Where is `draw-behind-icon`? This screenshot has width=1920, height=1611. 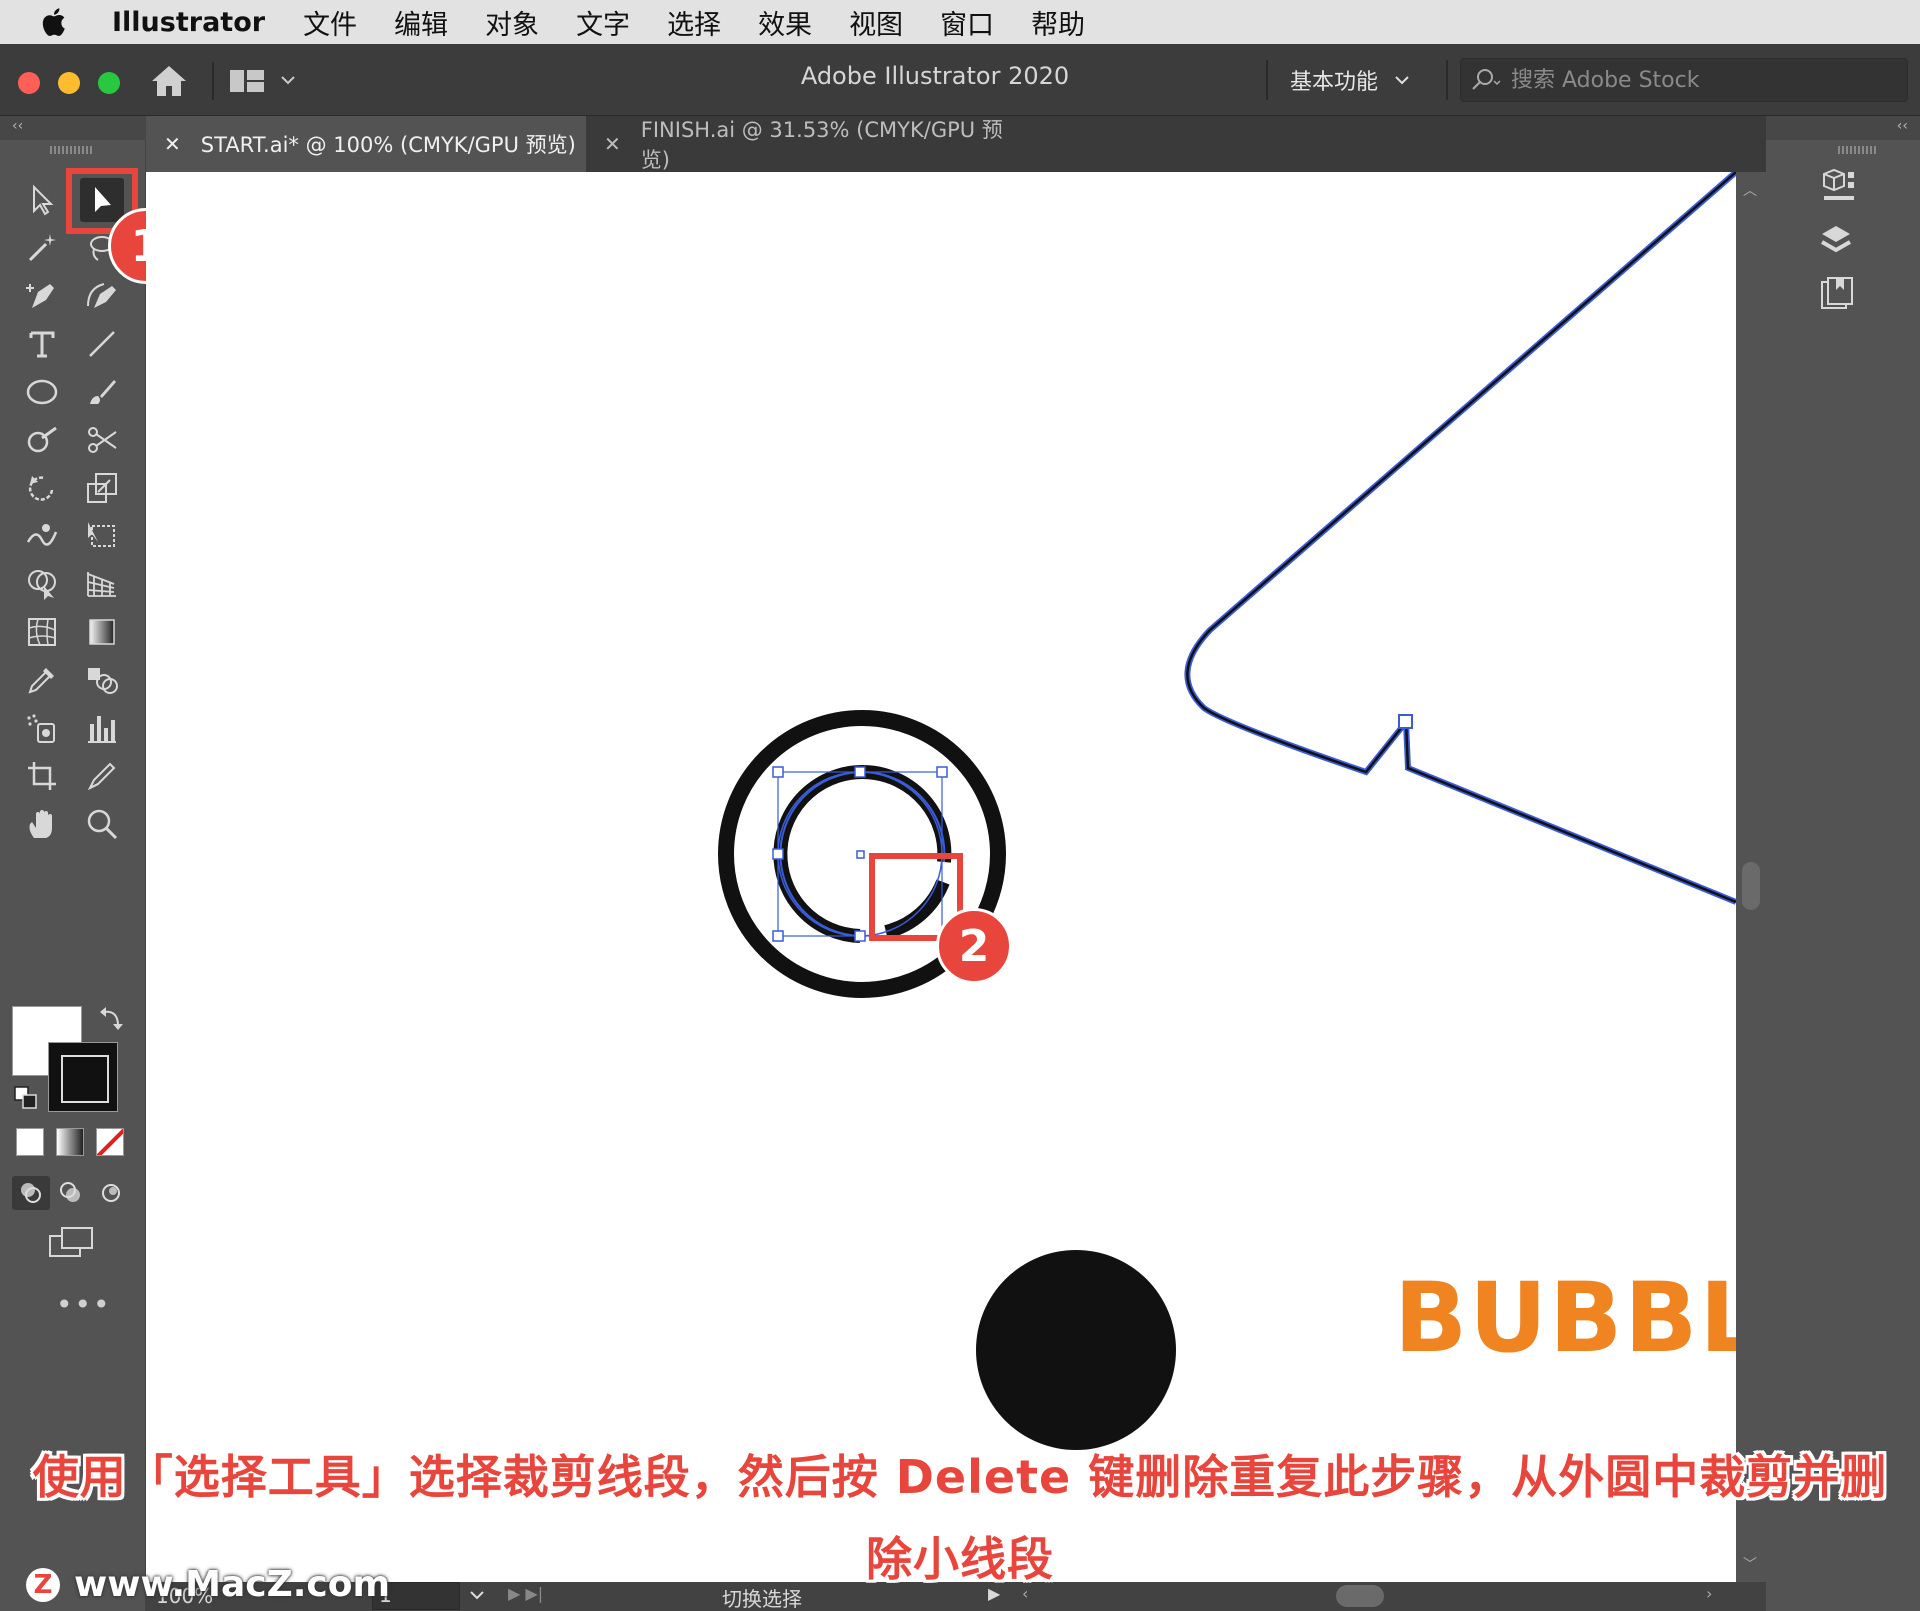
draw-behind-icon is located at coordinates (70, 1192).